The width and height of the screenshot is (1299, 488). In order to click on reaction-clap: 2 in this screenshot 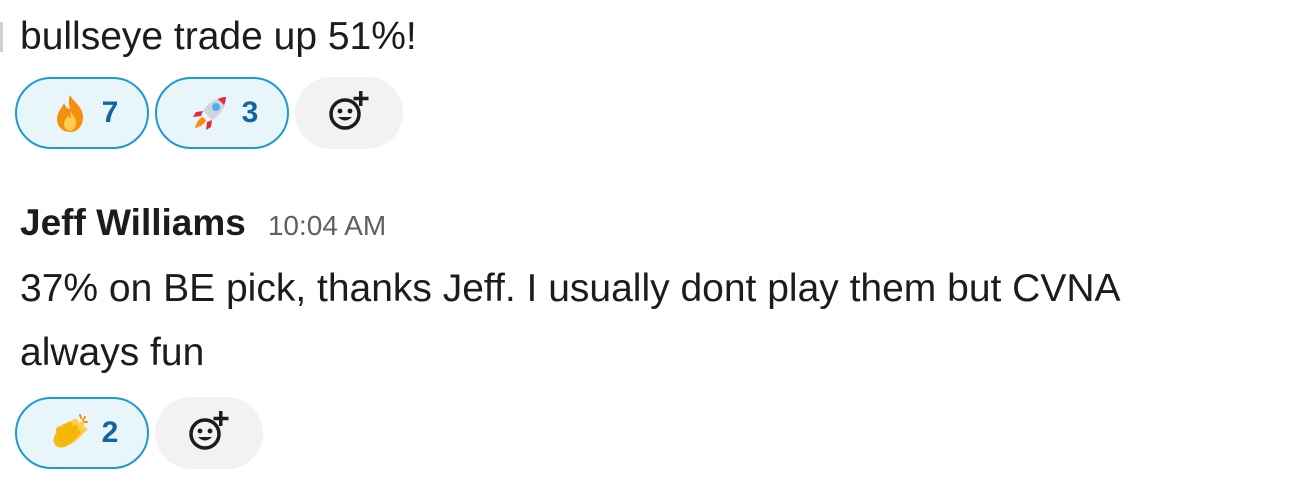, I will do `click(82, 433)`.